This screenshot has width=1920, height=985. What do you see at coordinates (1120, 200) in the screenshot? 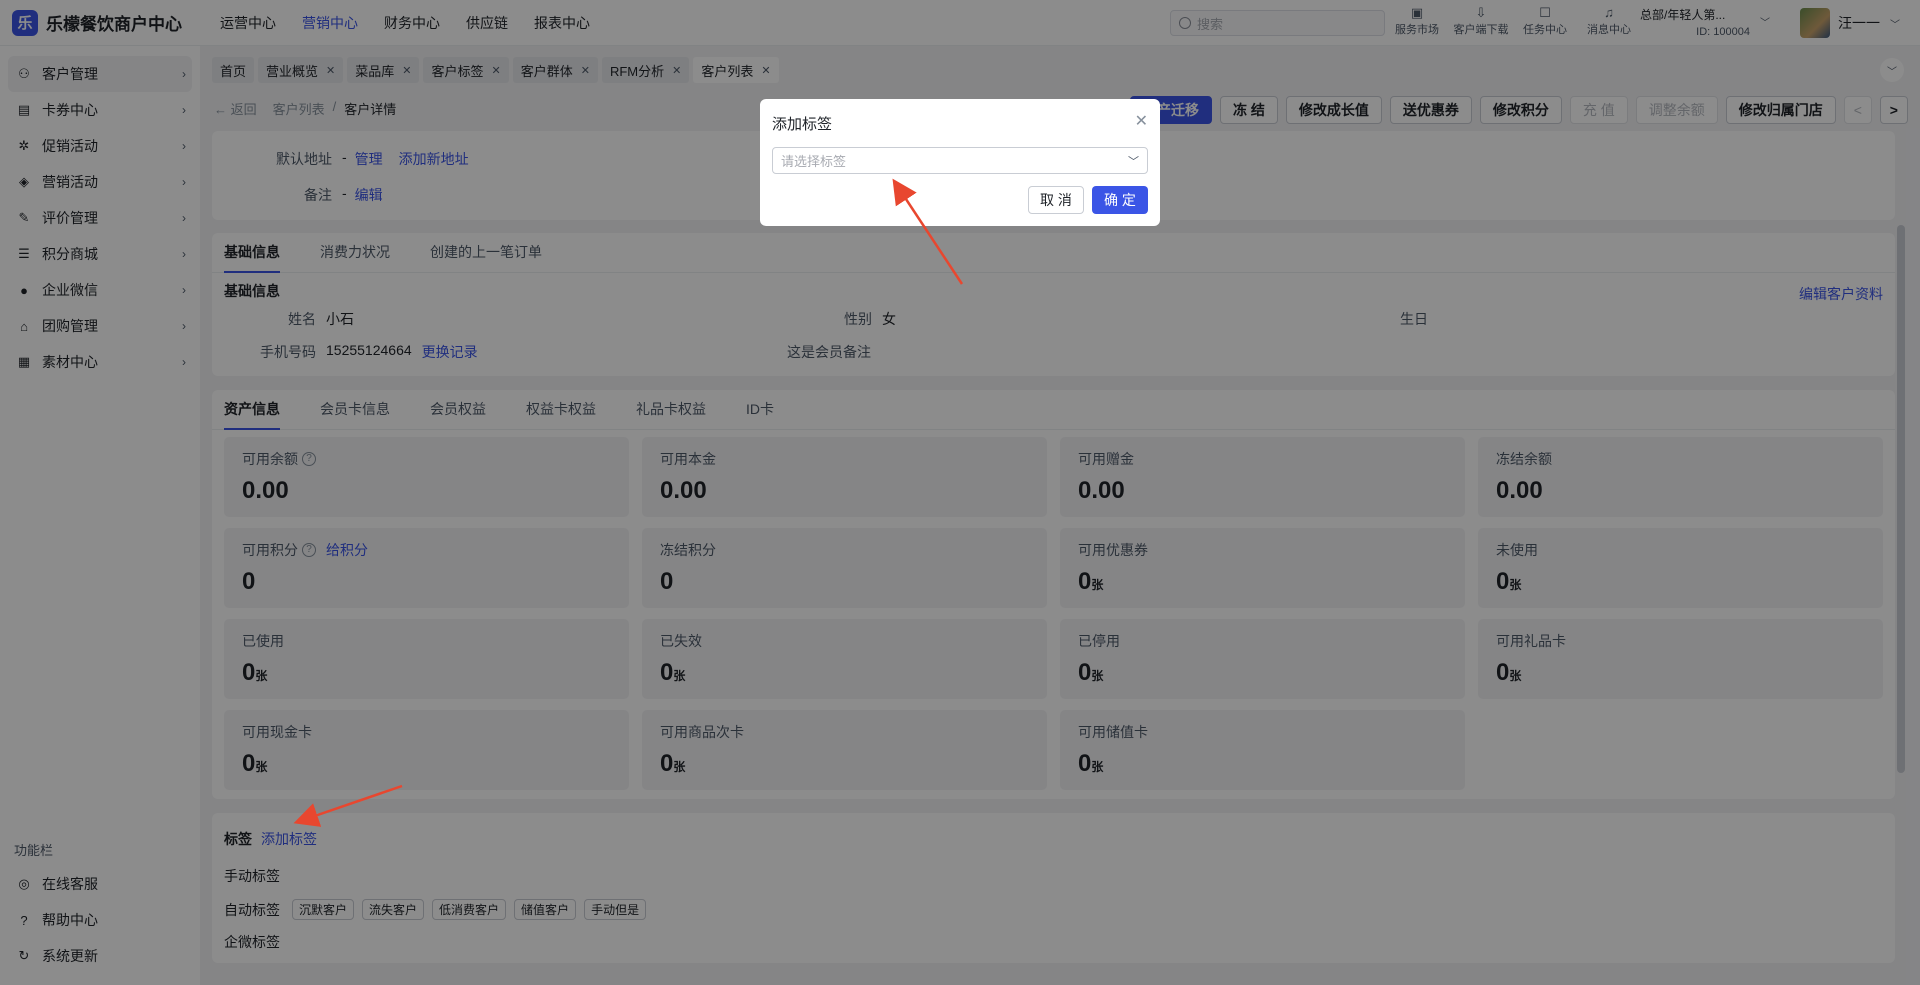
I see `confirm-button: 确 定` at bounding box center [1120, 200].